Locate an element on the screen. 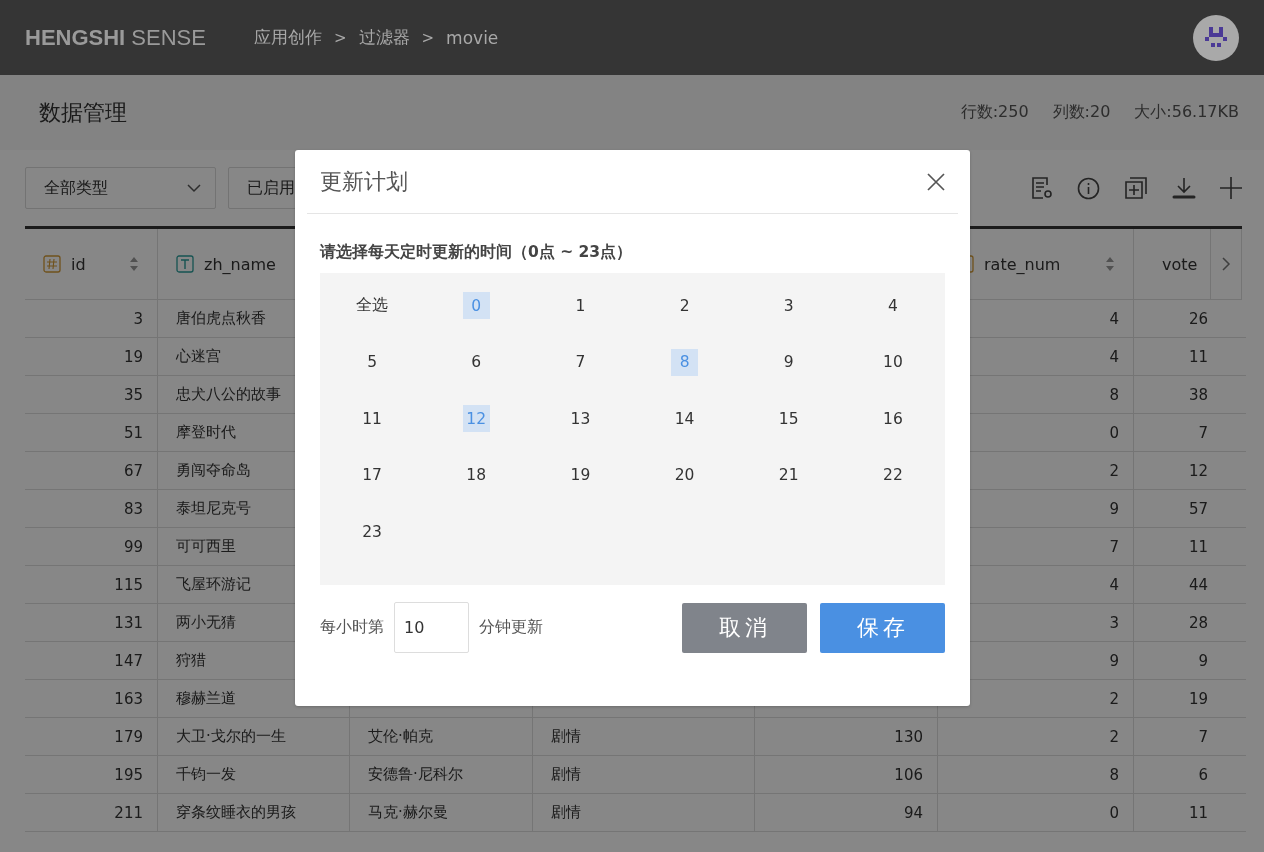 The image size is (1264, 852). table-cell: 穿条纹睡衣的男孩 is located at coordinates (254, 813).